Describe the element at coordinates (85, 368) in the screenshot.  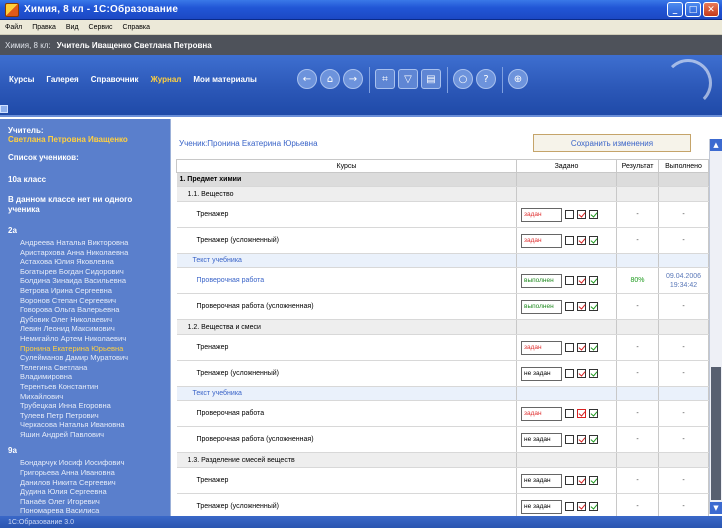
I see `student-list-item: Телегина Светлана` at that location.